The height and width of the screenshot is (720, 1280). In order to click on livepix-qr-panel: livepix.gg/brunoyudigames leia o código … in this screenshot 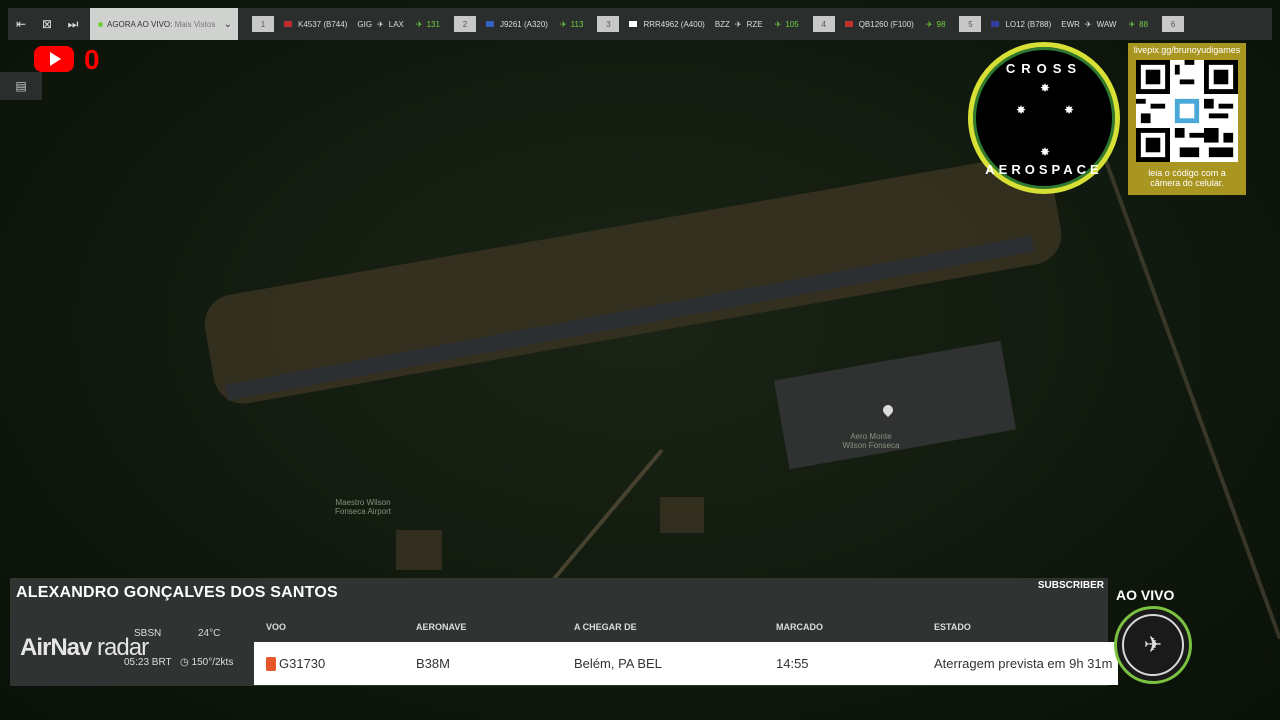, I will do `click(1187, 119)`.